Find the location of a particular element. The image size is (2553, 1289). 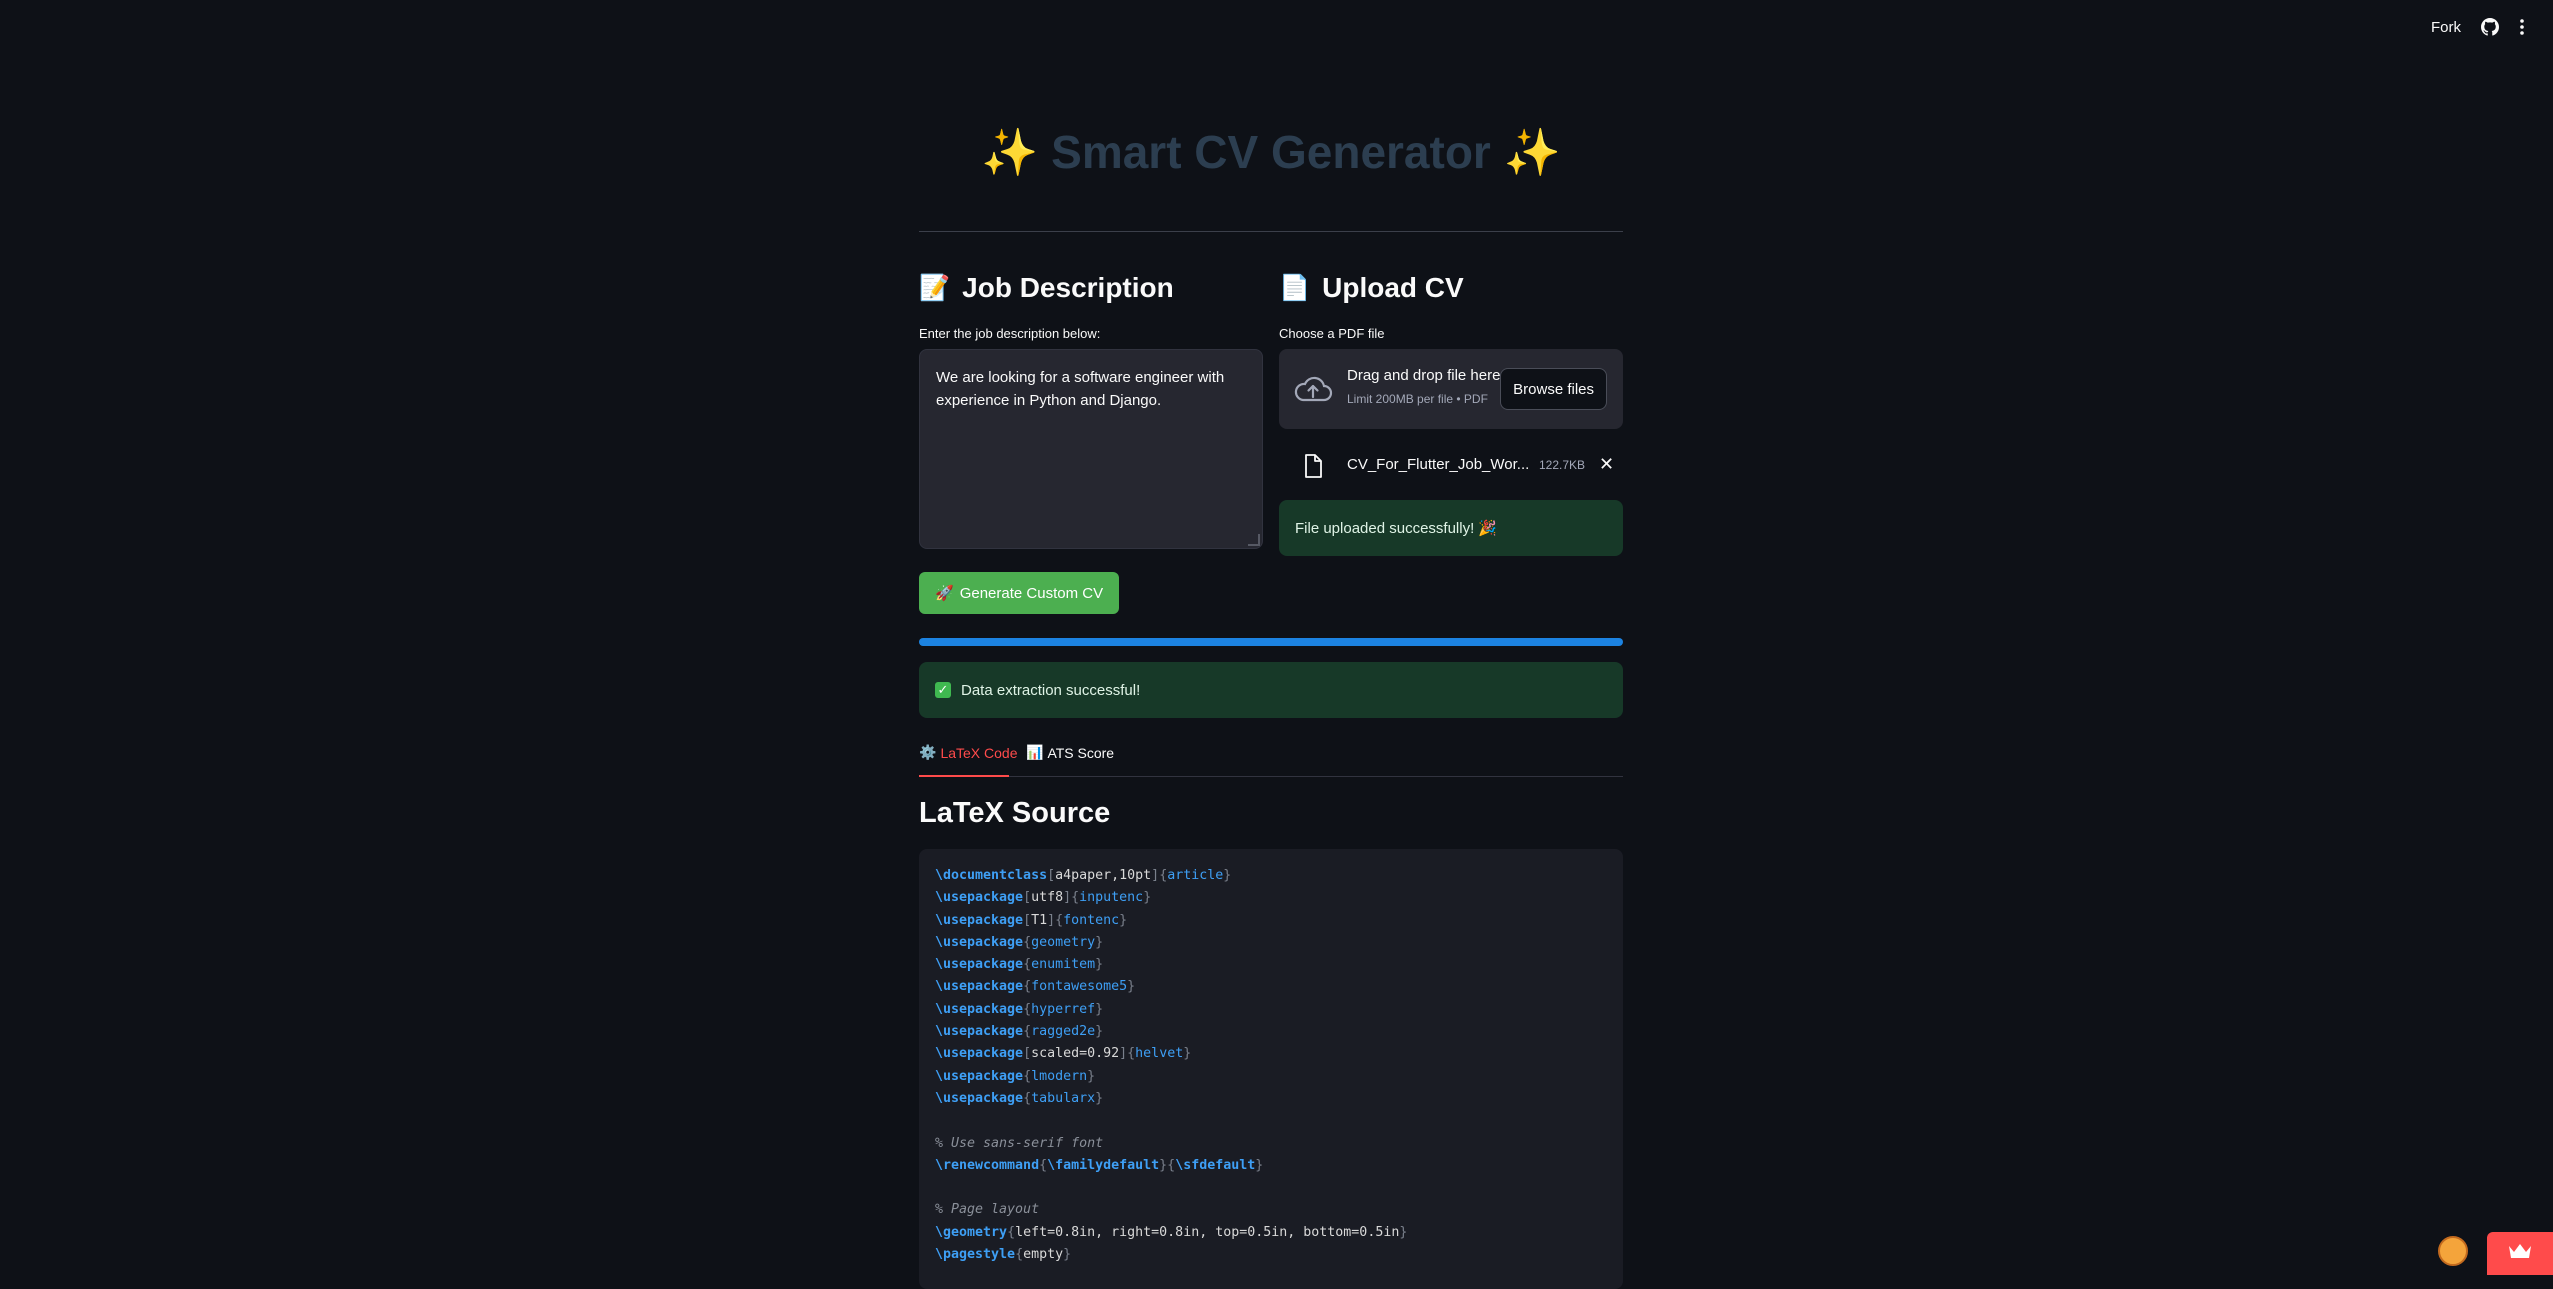

generate-cv-button: 🚀 Generate Custom CV is located at coordinates (1019, 593).